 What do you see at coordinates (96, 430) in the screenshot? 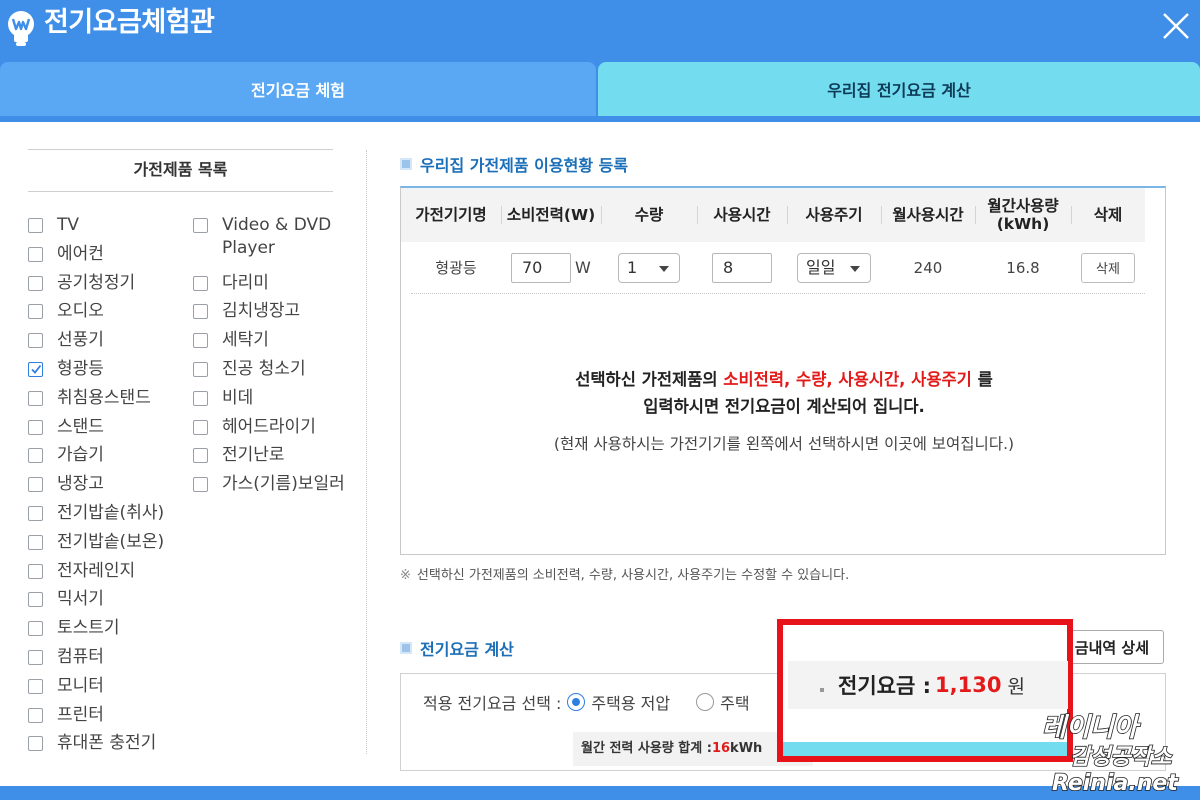
I see `appliance-item-stand: 스탠드` at bounding box center [96, 430].